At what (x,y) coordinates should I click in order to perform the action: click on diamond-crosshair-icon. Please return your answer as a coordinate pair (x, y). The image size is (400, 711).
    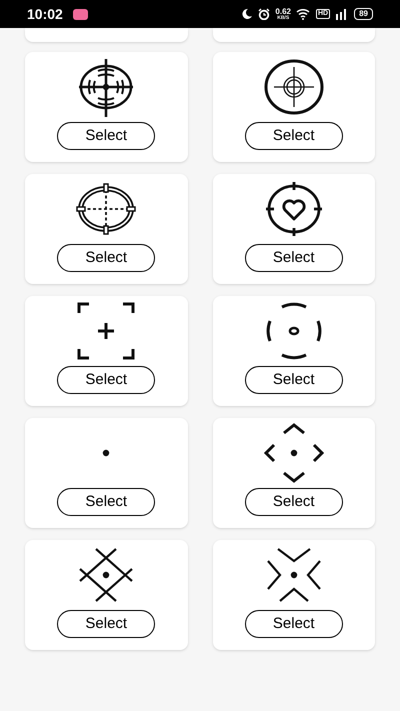
    Looking at the image, I should click on (294, 453).